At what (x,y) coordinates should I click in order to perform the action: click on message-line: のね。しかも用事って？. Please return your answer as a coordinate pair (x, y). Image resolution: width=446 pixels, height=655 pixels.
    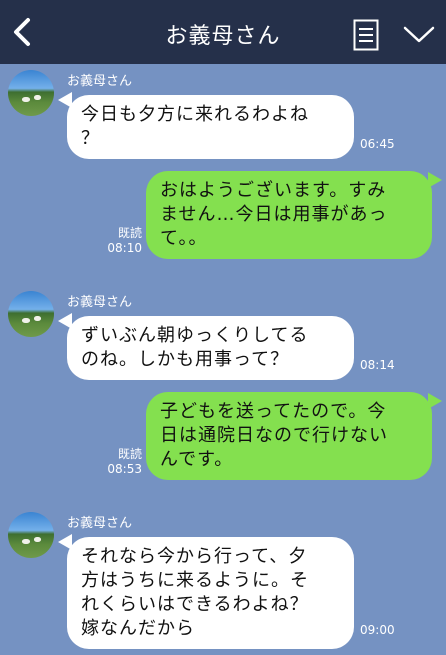
    Looking at the image, I should click on (185, 359).